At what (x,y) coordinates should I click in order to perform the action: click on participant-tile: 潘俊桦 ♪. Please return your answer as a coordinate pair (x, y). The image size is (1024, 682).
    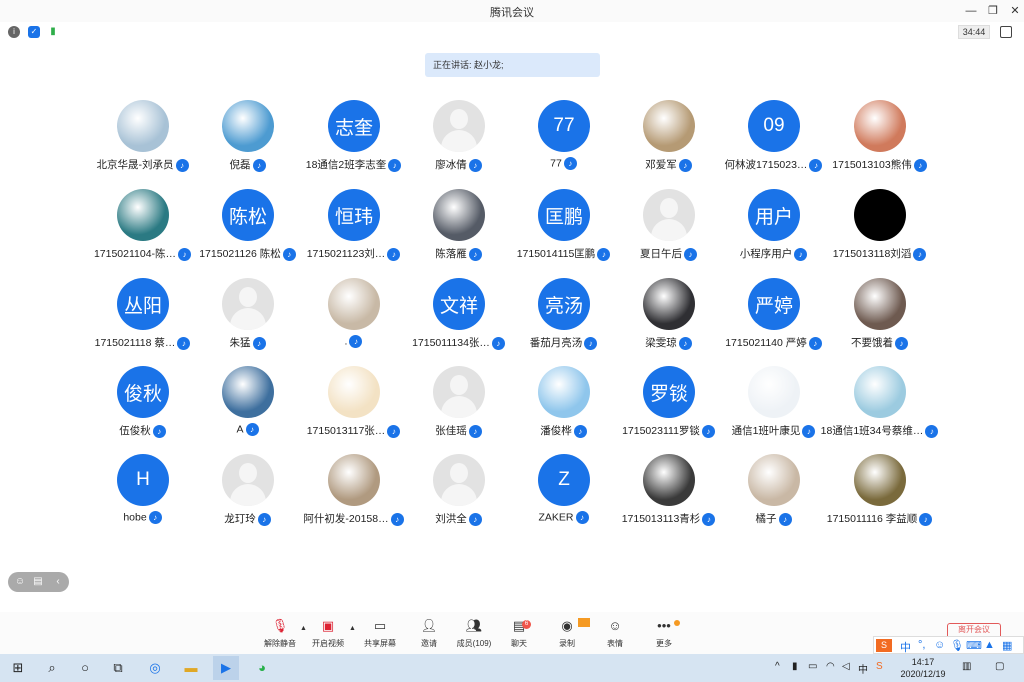
    Looking at the image, I should click on (563, 406).